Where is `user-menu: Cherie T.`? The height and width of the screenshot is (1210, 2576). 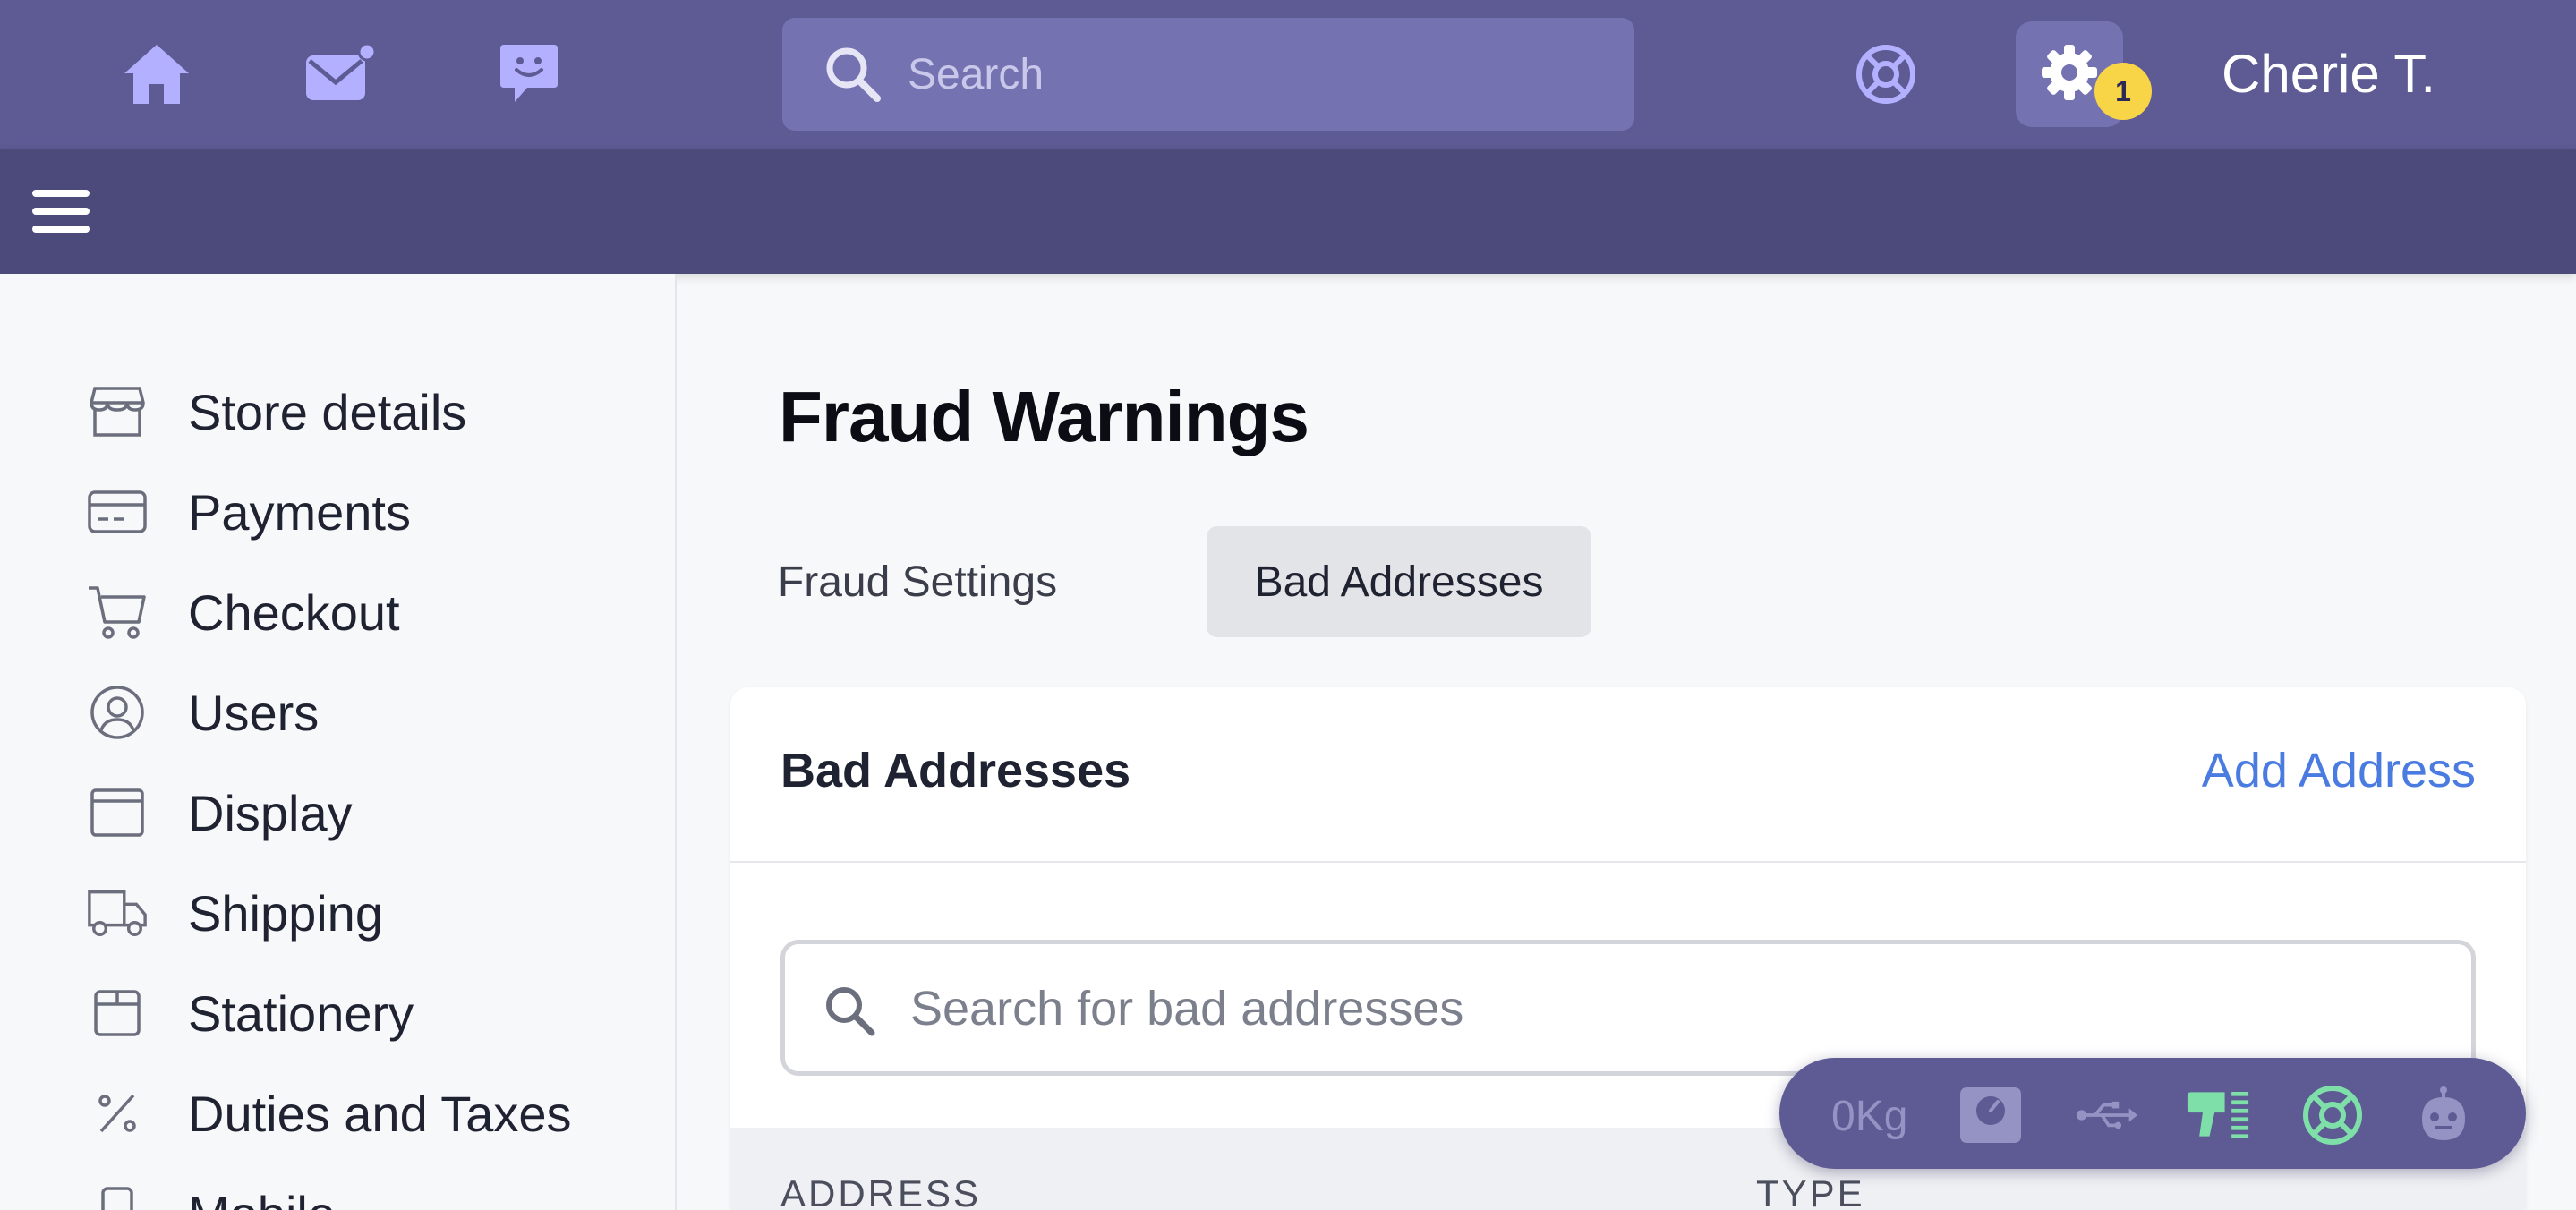 user-menu: Cherie T. is located at coordinates (2328, 74).